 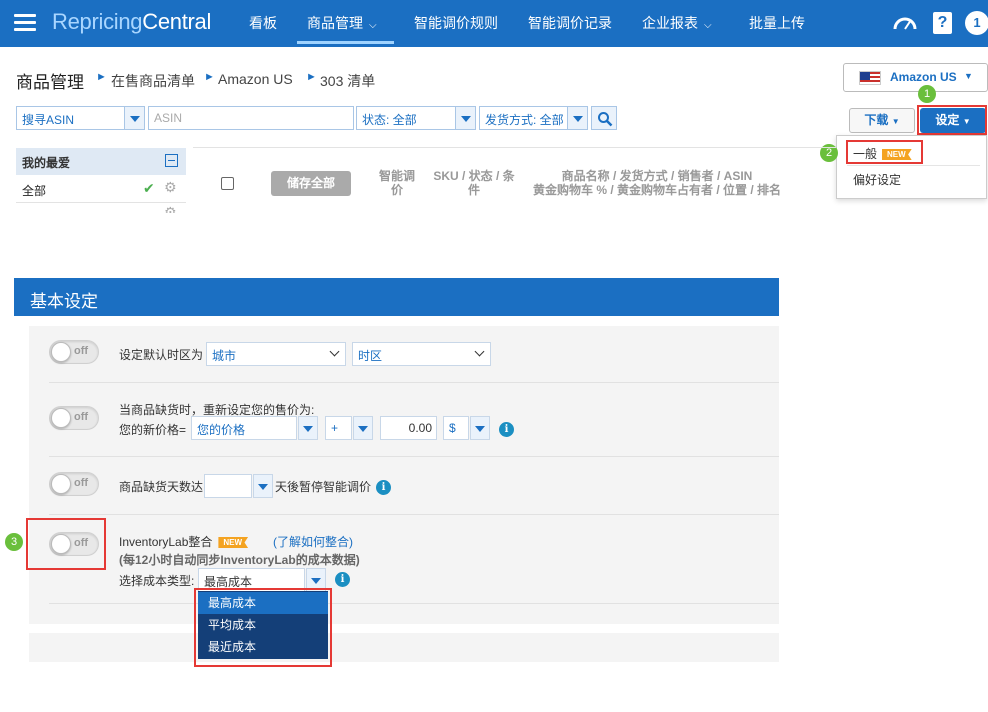 I want to click on nav-enterprise-reports: 企业报表 ⌵, so click(x=677, y=23).